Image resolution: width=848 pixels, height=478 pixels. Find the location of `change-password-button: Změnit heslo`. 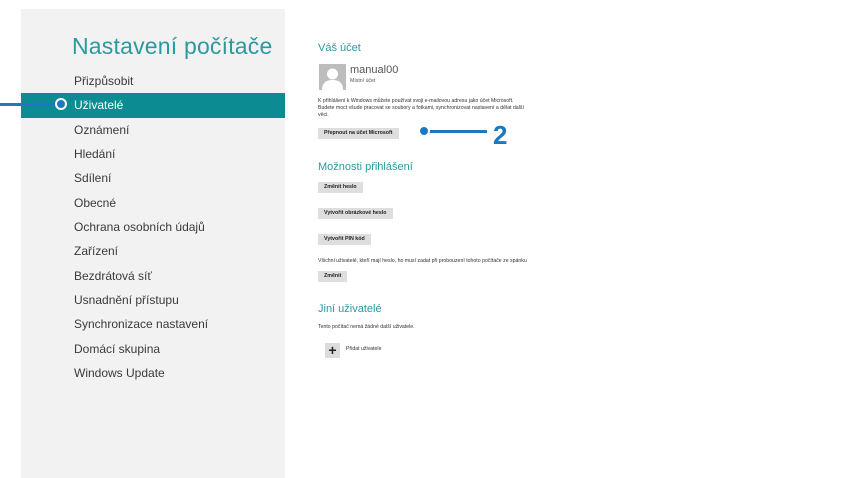

change-password-button: Změnit heslo is located at coordinates (340, 187).